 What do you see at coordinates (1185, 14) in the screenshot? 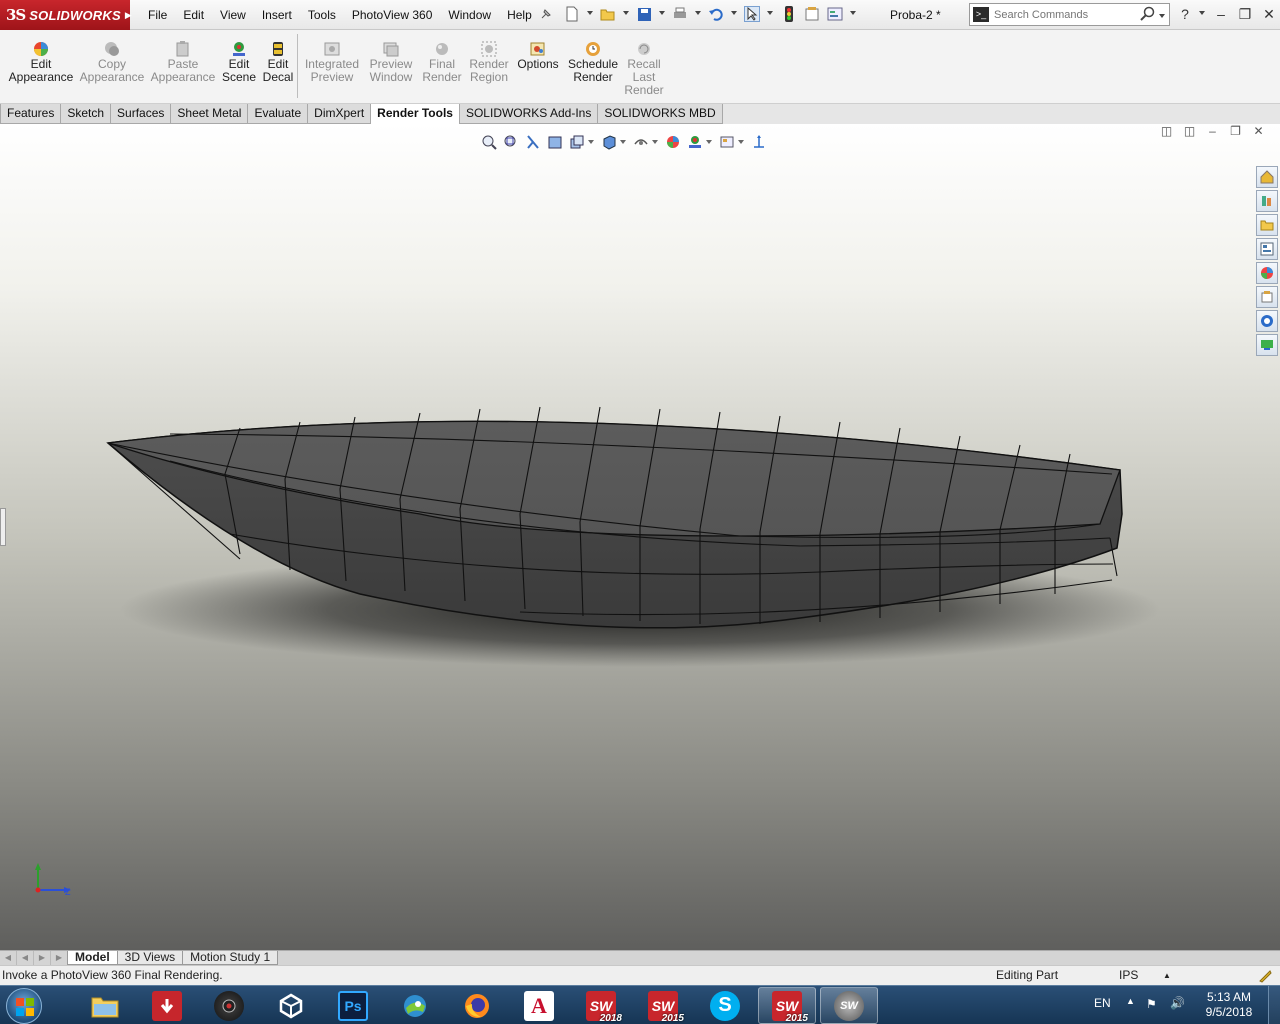
I see `help-icon: ?` at bounding box center [1185, 14].